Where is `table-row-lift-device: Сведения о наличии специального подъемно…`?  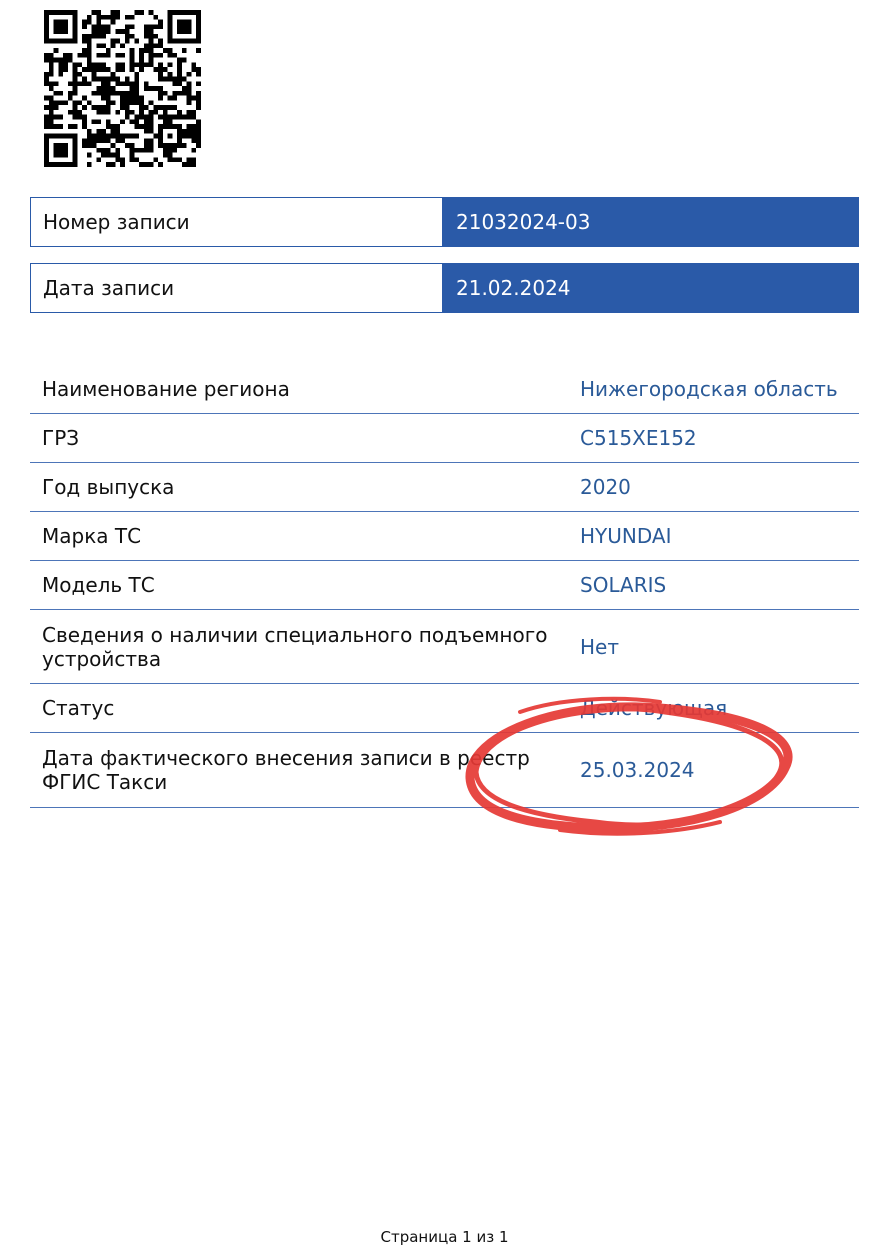
table-row-lift-device: Сведения о наличии специального подъемно… is located at coordinates (444, 647).